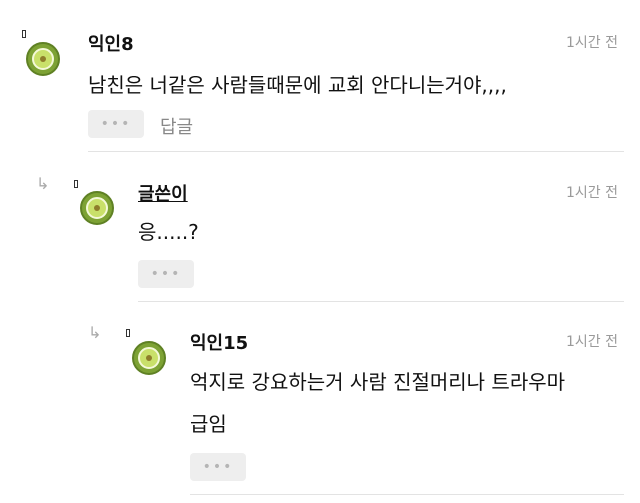 The image size is (640, 503). I want to click on reply-arrow-icon: ↳, so click(95, 332).